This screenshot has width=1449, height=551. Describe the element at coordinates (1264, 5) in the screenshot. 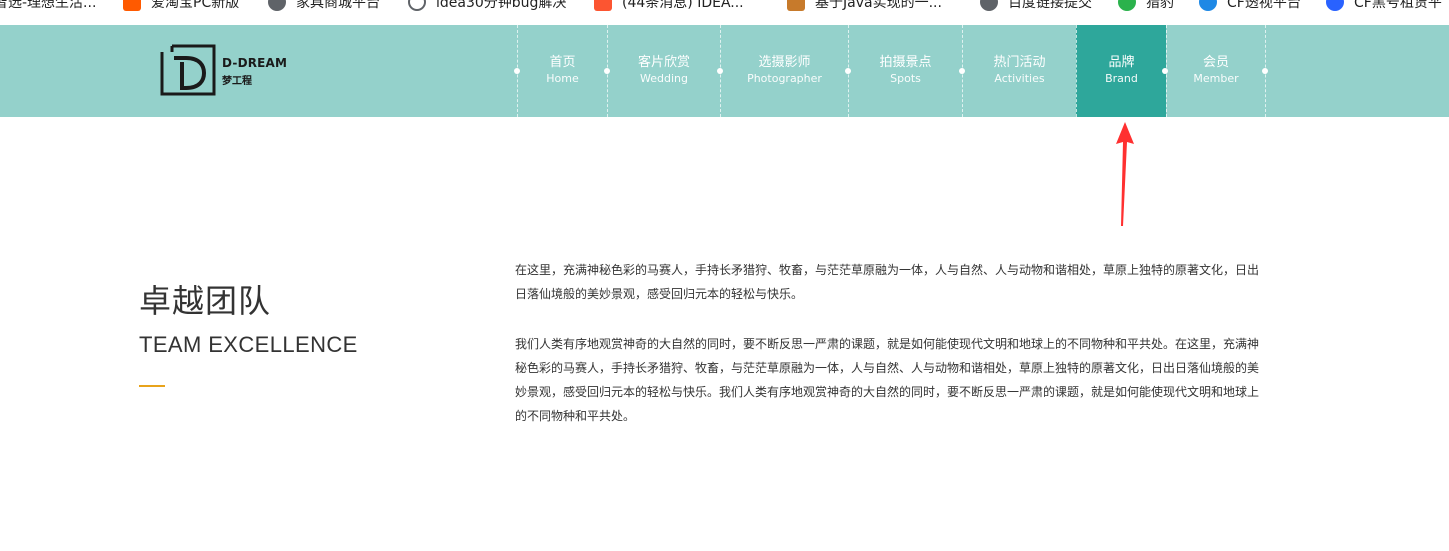

I see `bookmark-label: CF透视平台` at that location.